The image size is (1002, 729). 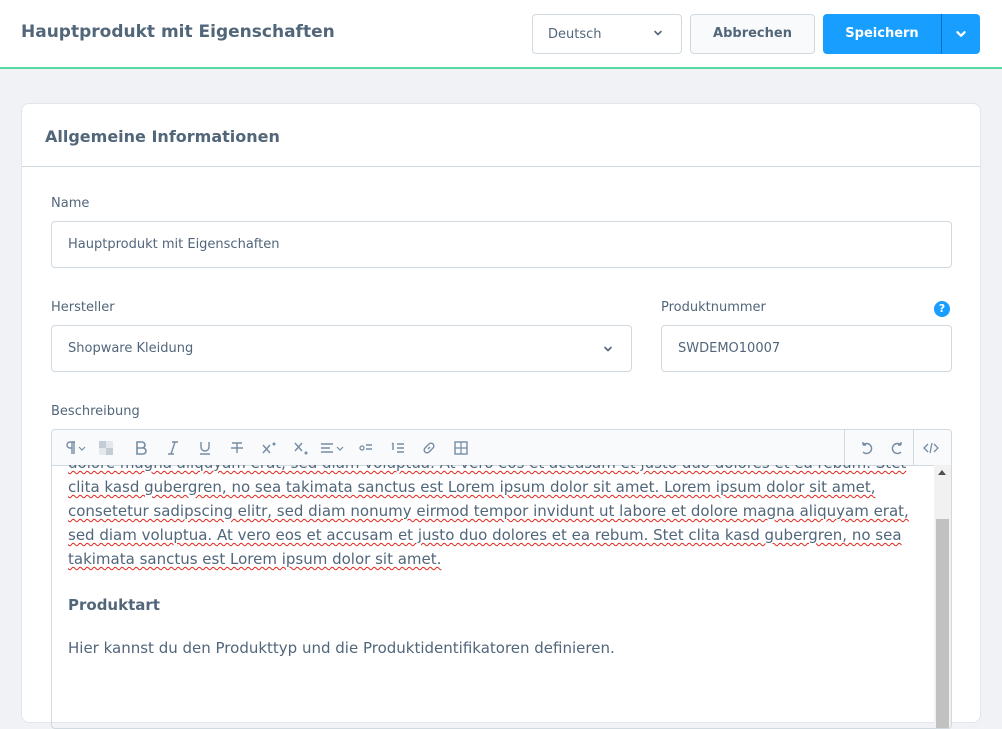 I want to click on description-label: Beschreibung, so click(x=95, y=411).